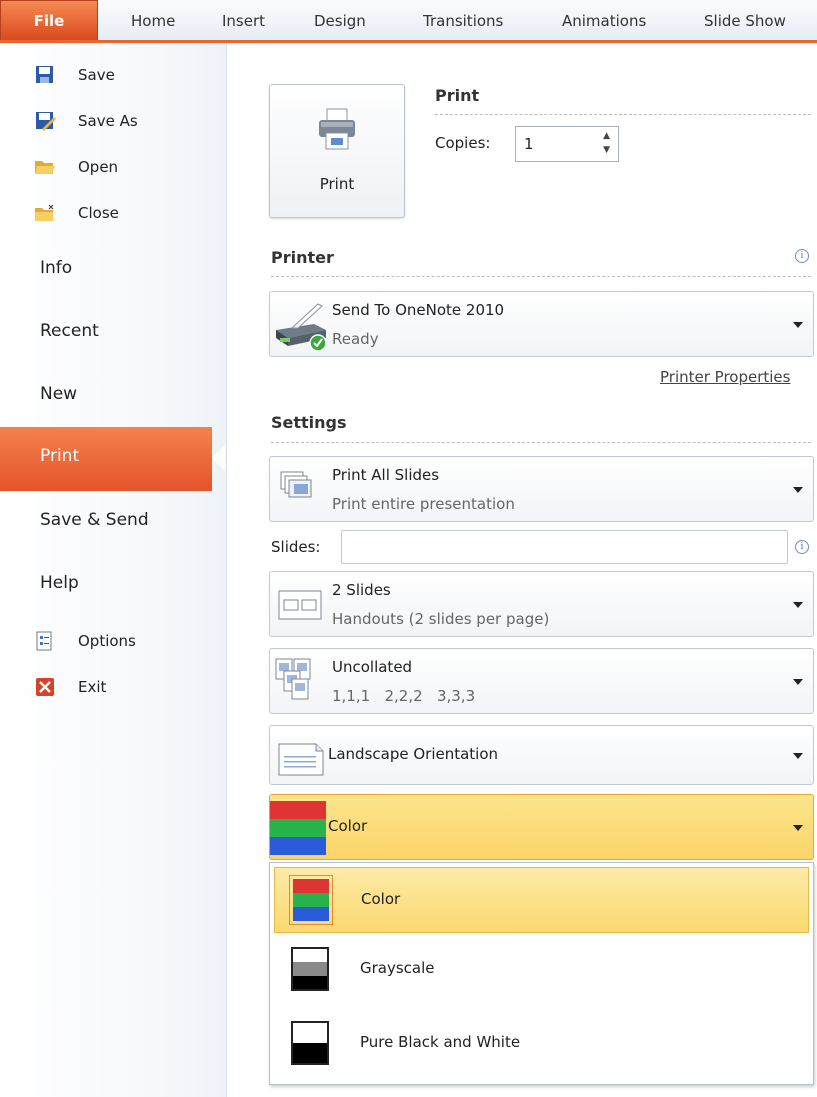 Image resolution: width=817 pixels, height=1097 pixels. What do you see at coordinates (440, 1042) in the screenshot?
I see `black-white-menu-label: Pure Black and White` at bounding box center [440, 1042].